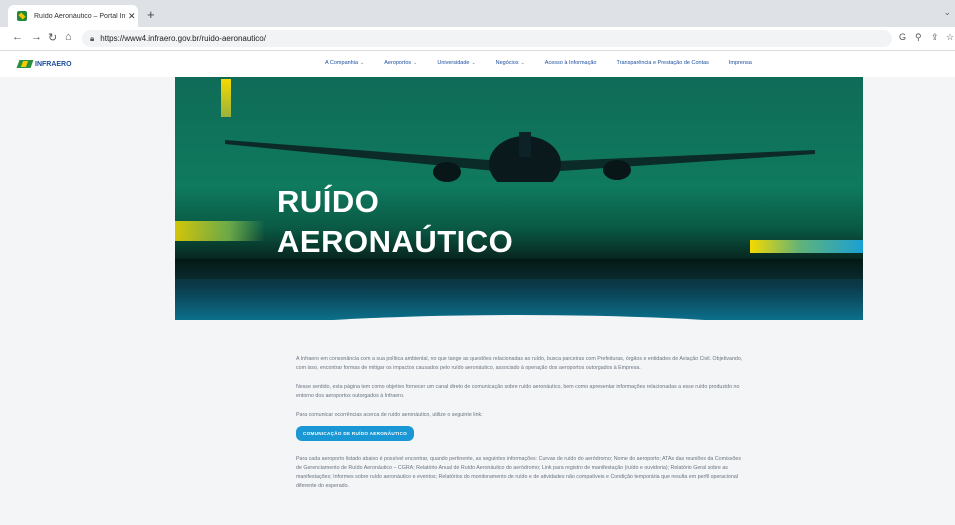 Image resolution: width=955 pixels, height=525 pixels. Describe the element at coordinates (806, 246) in the screenshot. I see `decor-right-strip` at that location.